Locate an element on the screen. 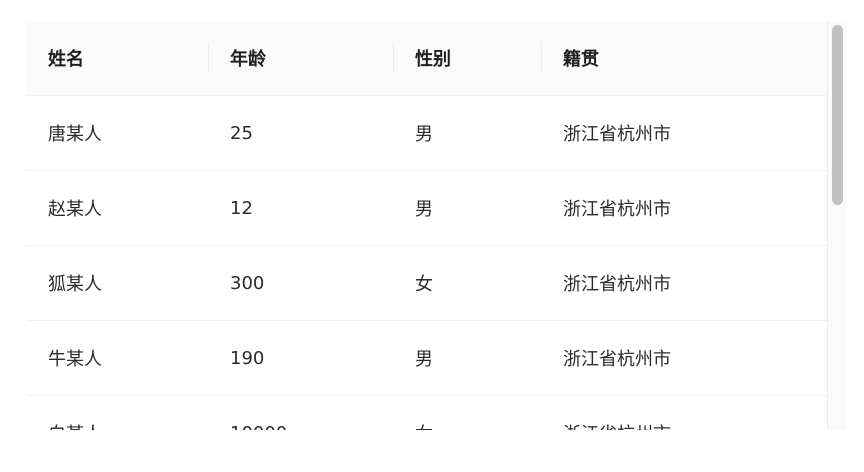  table-row: 赵某人 12 男 浙江省杭州市 is located at coordinates (426, 208).